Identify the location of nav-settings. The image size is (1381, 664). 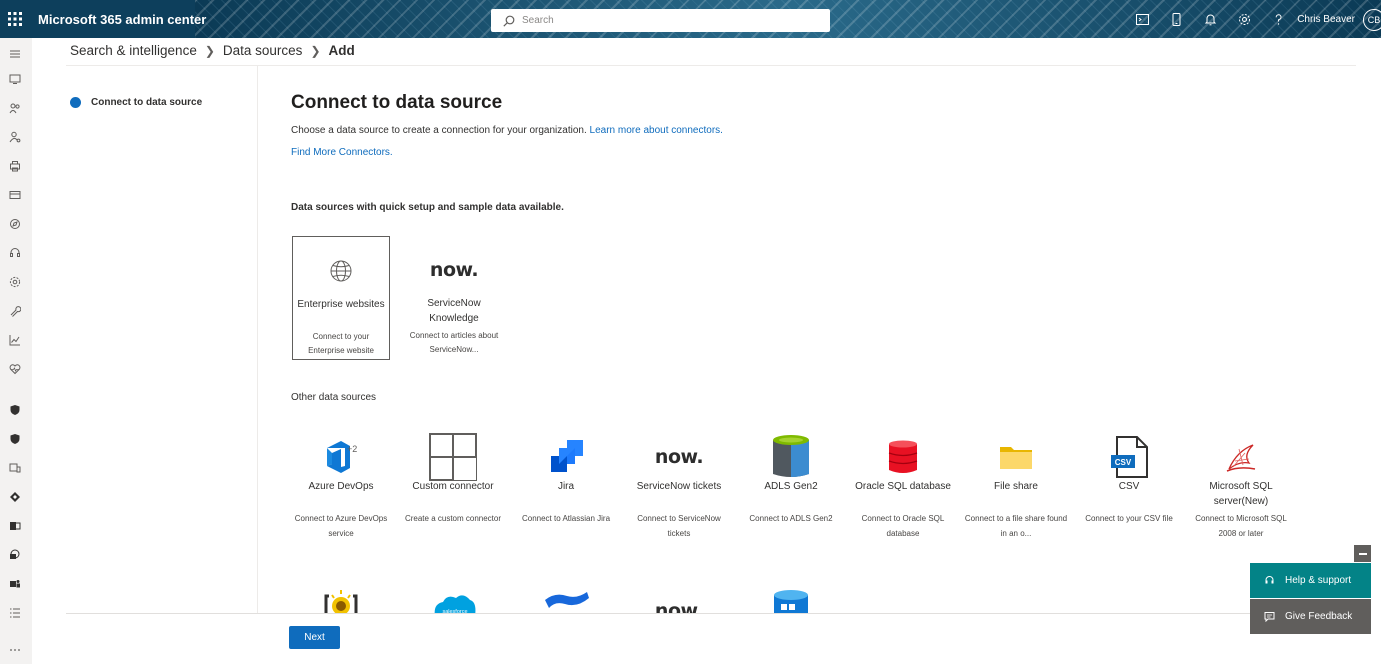
(15, 282).